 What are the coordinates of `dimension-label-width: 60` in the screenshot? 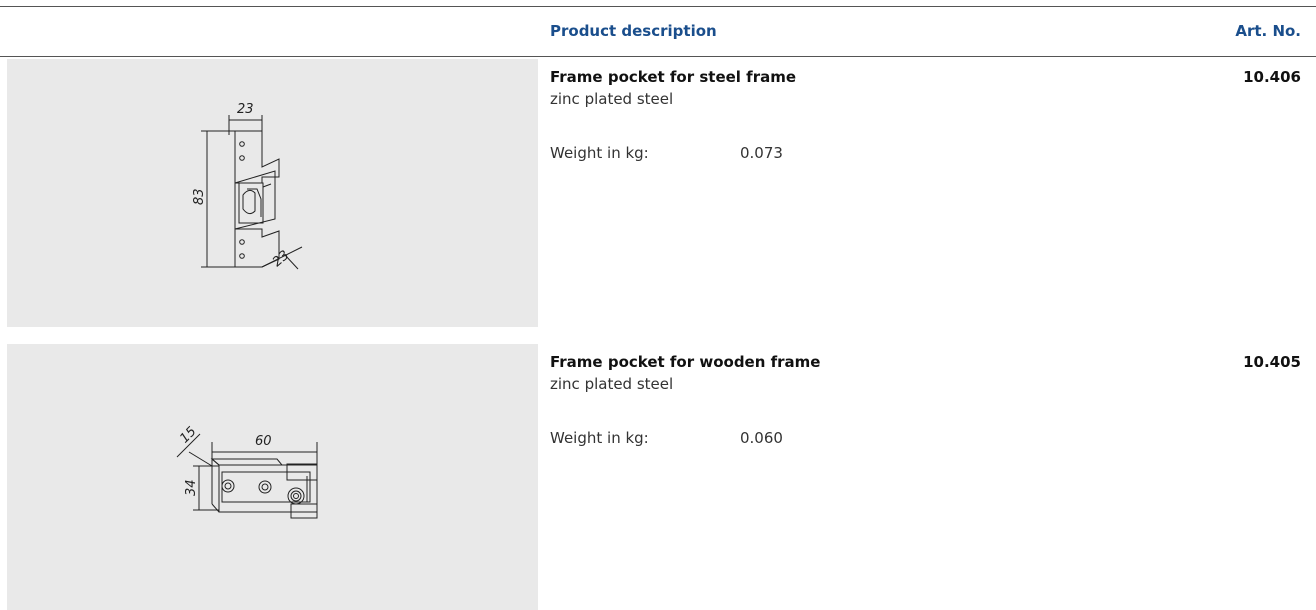 It's located at (263, 441).